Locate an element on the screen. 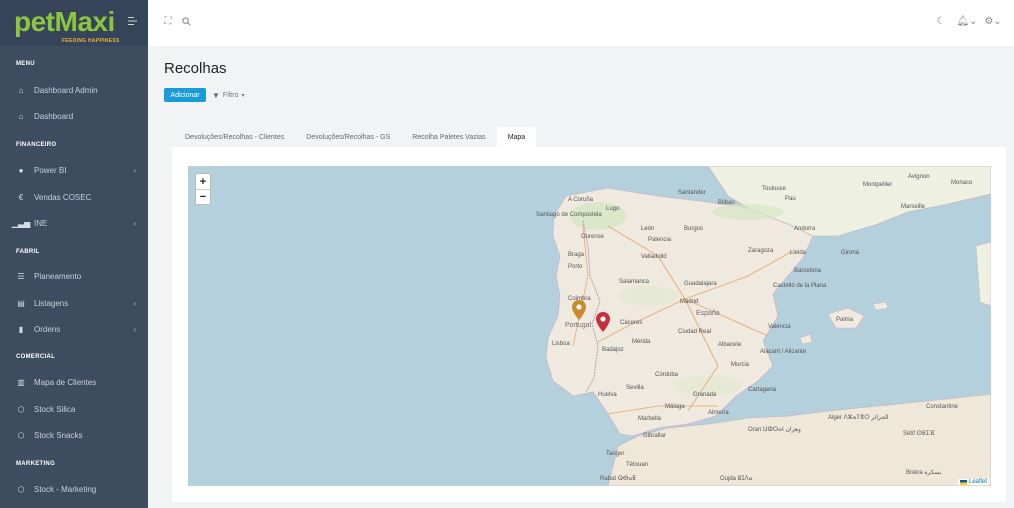  sidebar-item-power-bi: ● Power BI › is located at coordinates (74, 170).